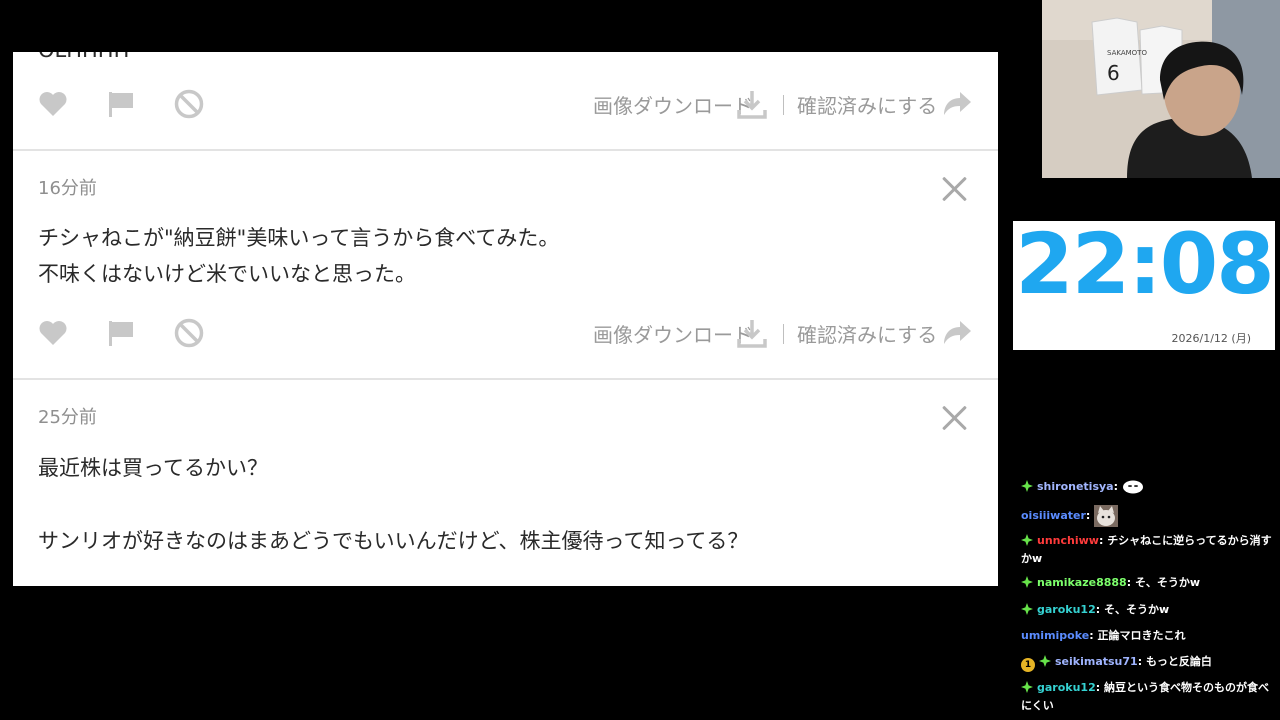 Image resolution: width=1280 pixels, height=720 pixels. I want to click on chat-message: unnchiww: チシャねこに逆らってるから消すかw, so click(1148, 550).